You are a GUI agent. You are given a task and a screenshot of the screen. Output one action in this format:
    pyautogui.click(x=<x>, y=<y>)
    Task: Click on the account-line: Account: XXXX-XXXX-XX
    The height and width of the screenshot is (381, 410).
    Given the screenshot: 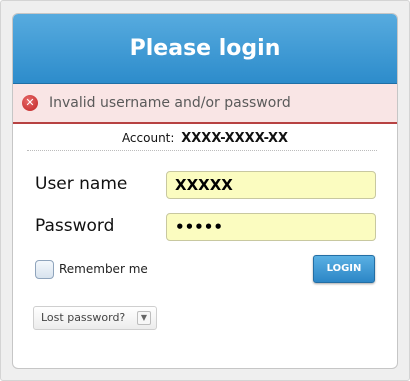 What is the action you would take?
    pyautogui.click(x=205, y=138)
    